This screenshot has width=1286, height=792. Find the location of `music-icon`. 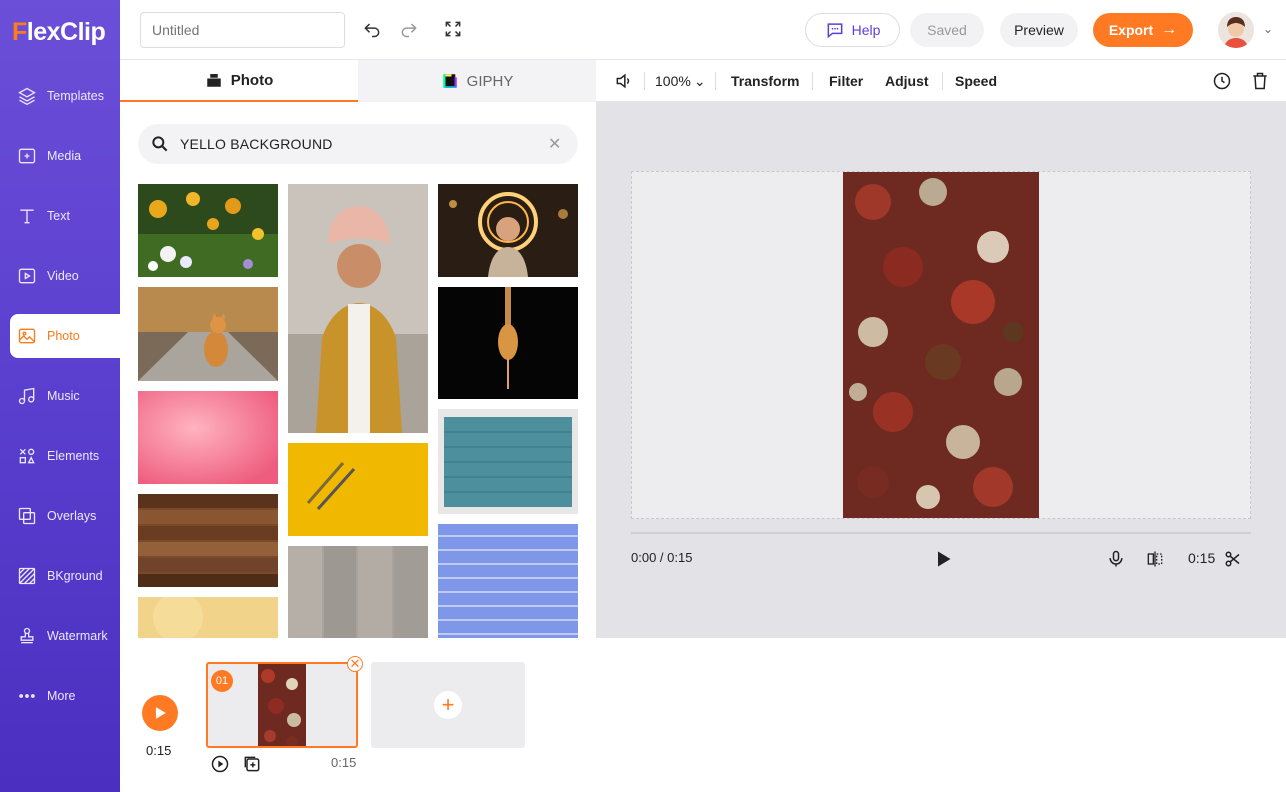

music-icon is located at coordinates (27, 396).